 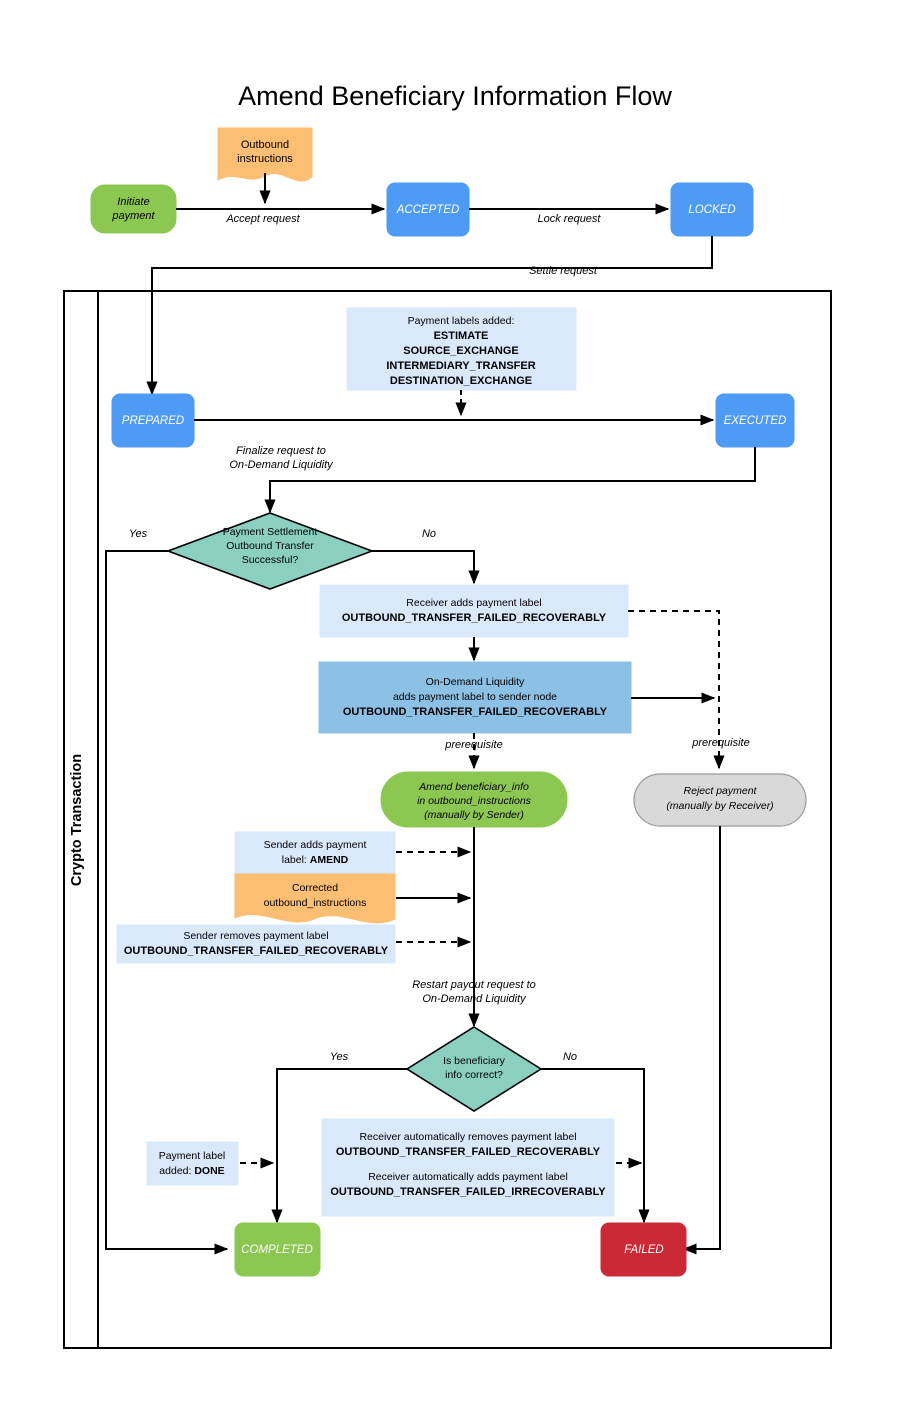 I want to click on node-initiate-payment: Initiate payment, so click(x=133, y=209).